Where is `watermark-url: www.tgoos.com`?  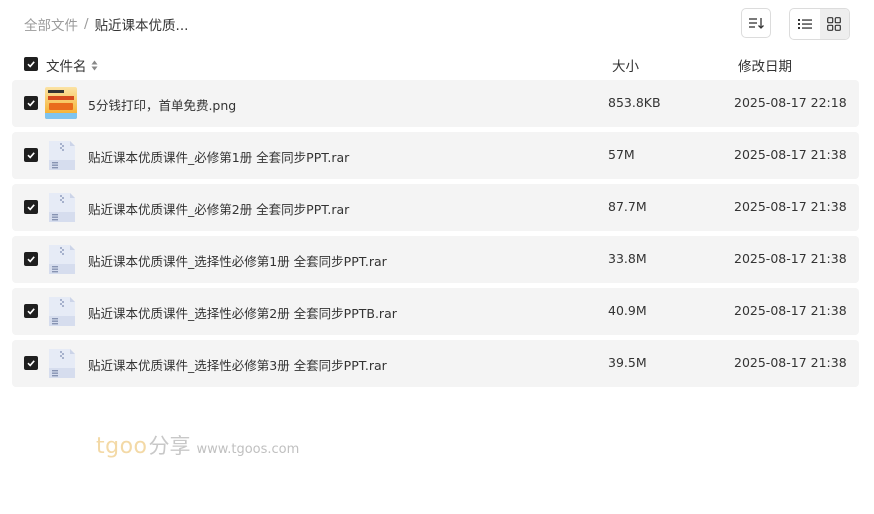
watermark-url: www.tgoos.com is located at coordinates (248, 449).